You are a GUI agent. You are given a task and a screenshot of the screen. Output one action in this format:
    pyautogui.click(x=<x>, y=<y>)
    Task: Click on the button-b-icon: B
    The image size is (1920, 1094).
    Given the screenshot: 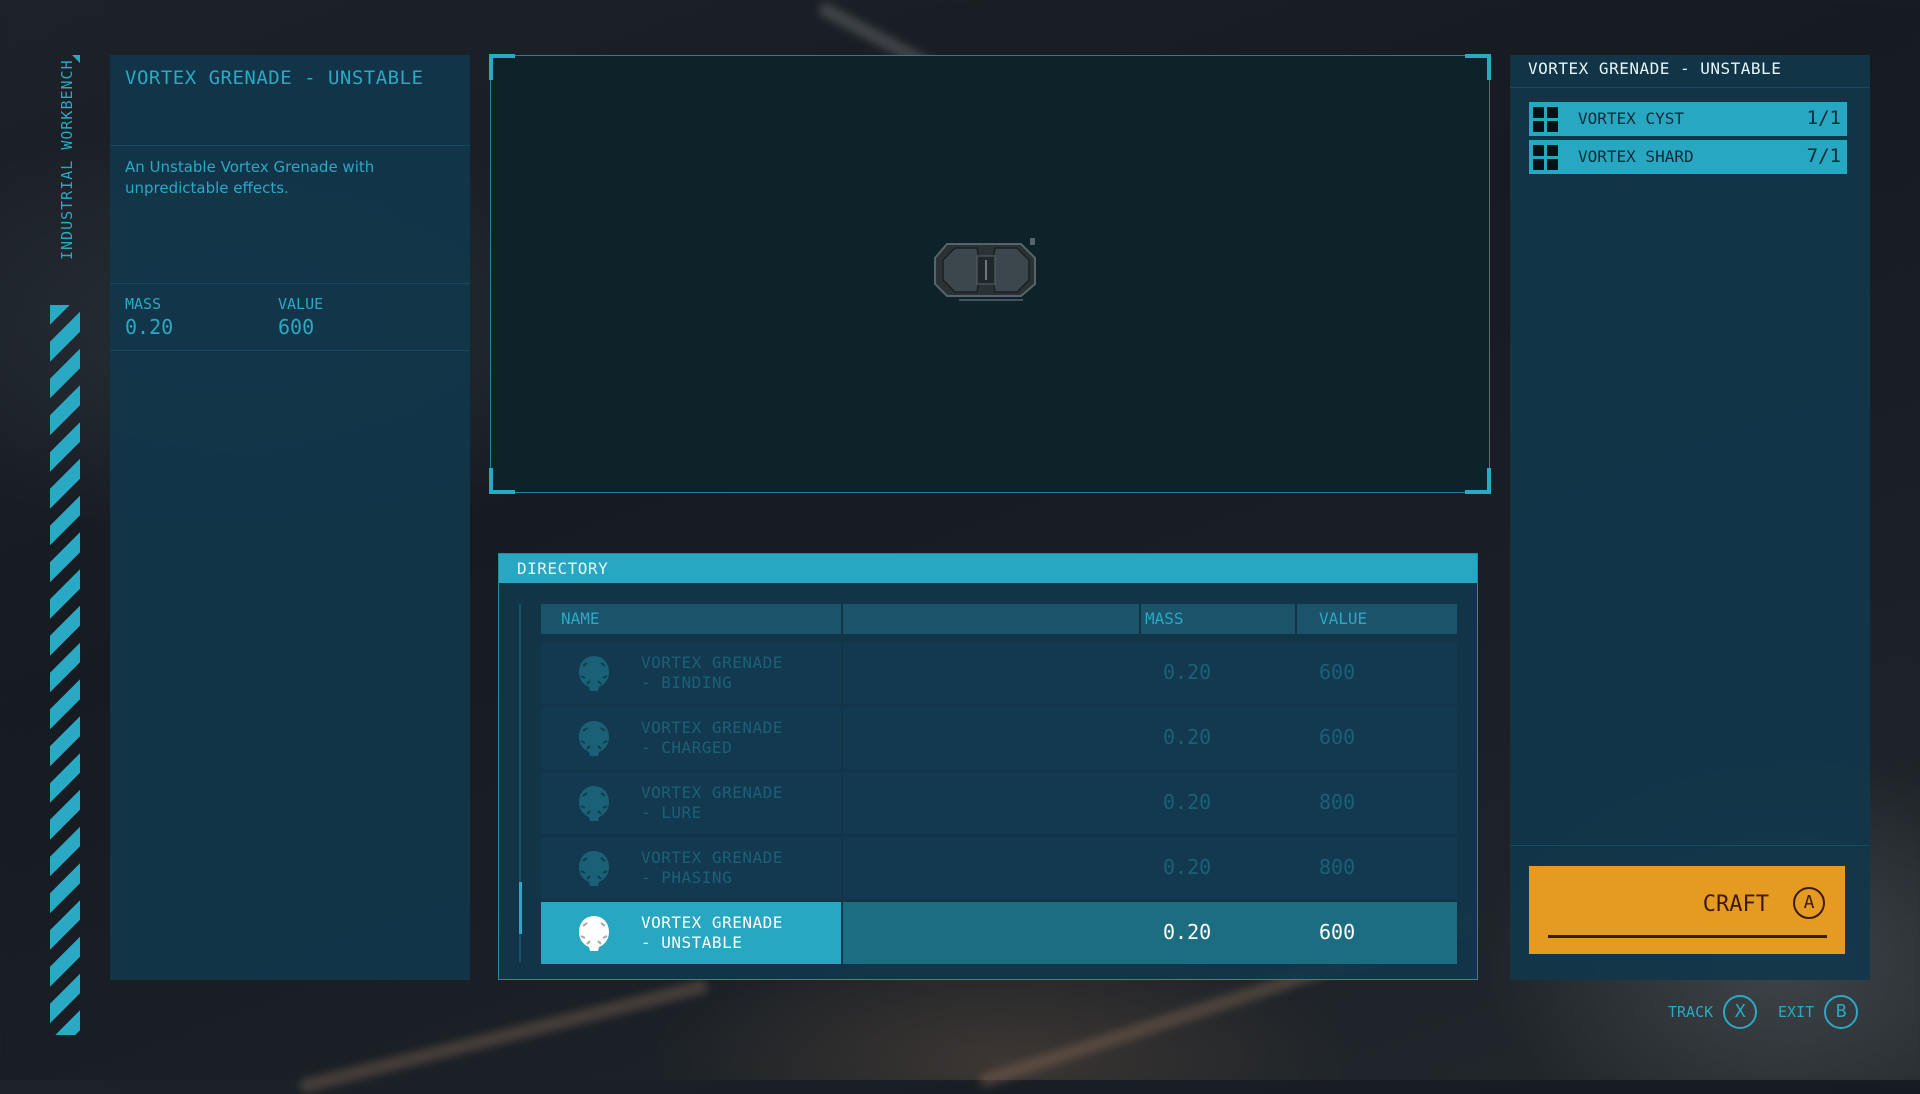 What is the action you would take?
    pyautogui.click(x=1841, y=1012)
    